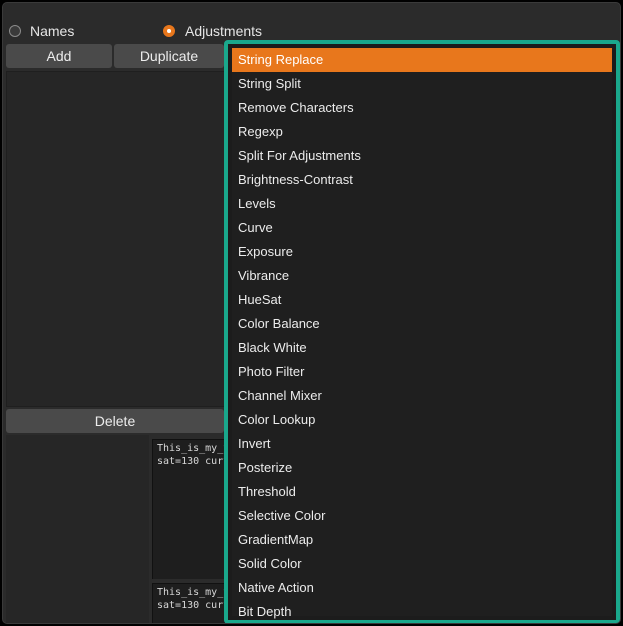 The width and height of the screenshot is (623, 626). What do you see at coordinates (422, 180) in the screenshot?
I see `menu-item: Brightness-Contrast` at bounding box center [422, 180].